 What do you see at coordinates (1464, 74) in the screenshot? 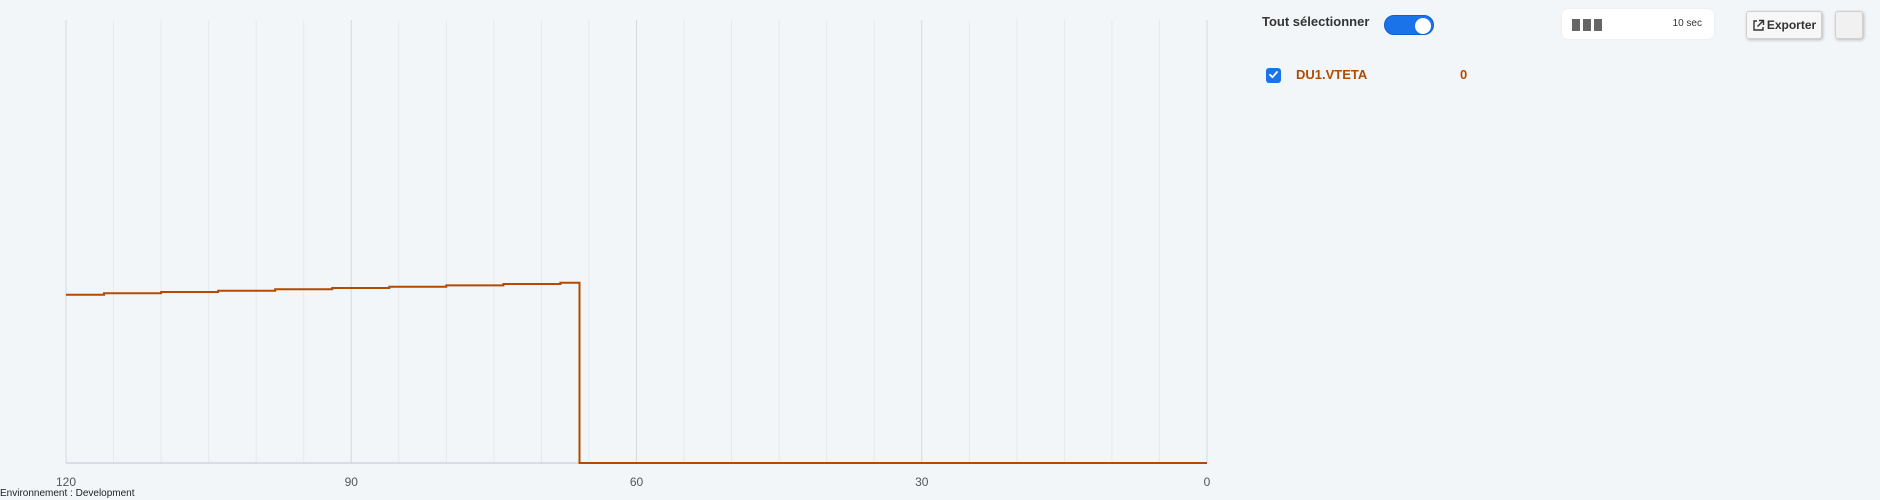
I see `series-current-value: 0` at bounding box center [1464, 74].